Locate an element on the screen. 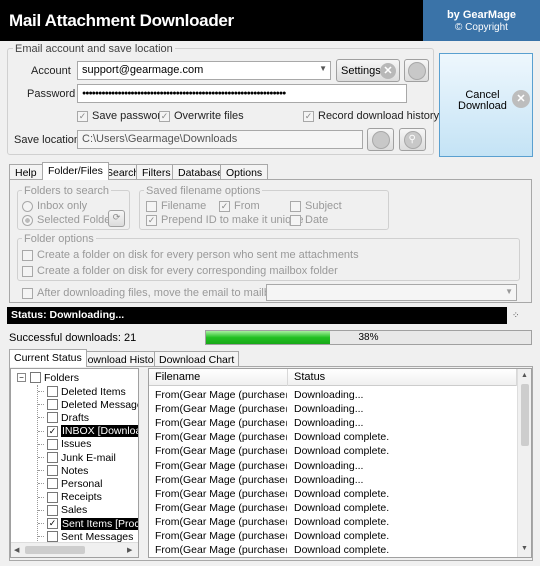 This screenshot has height=566, width=540. grid-header: Filename Status is located at coordinates (333, 377).